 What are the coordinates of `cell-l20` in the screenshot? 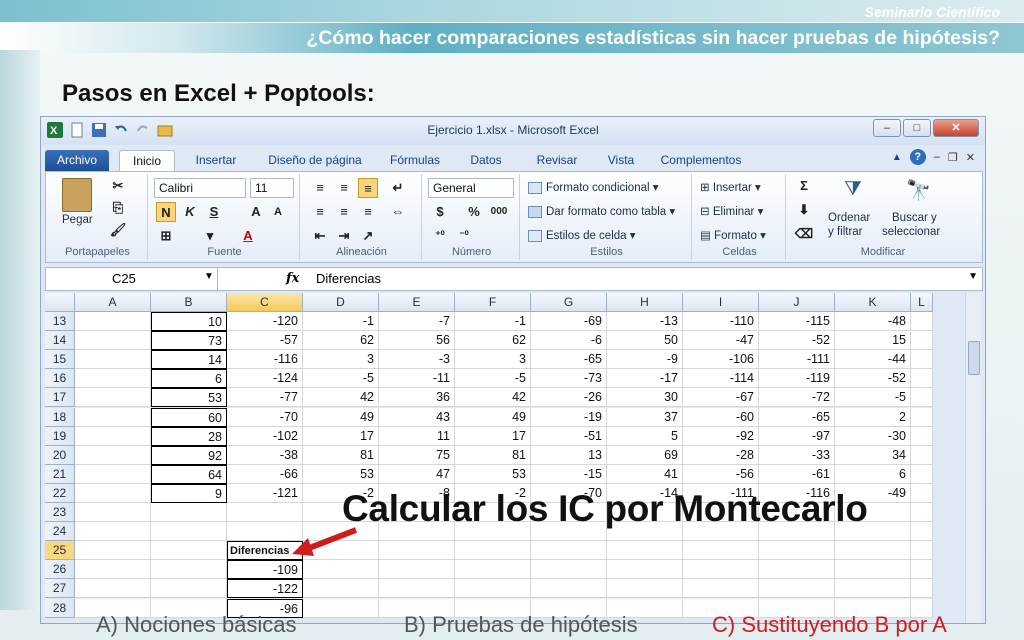 It's located at (922, 455).